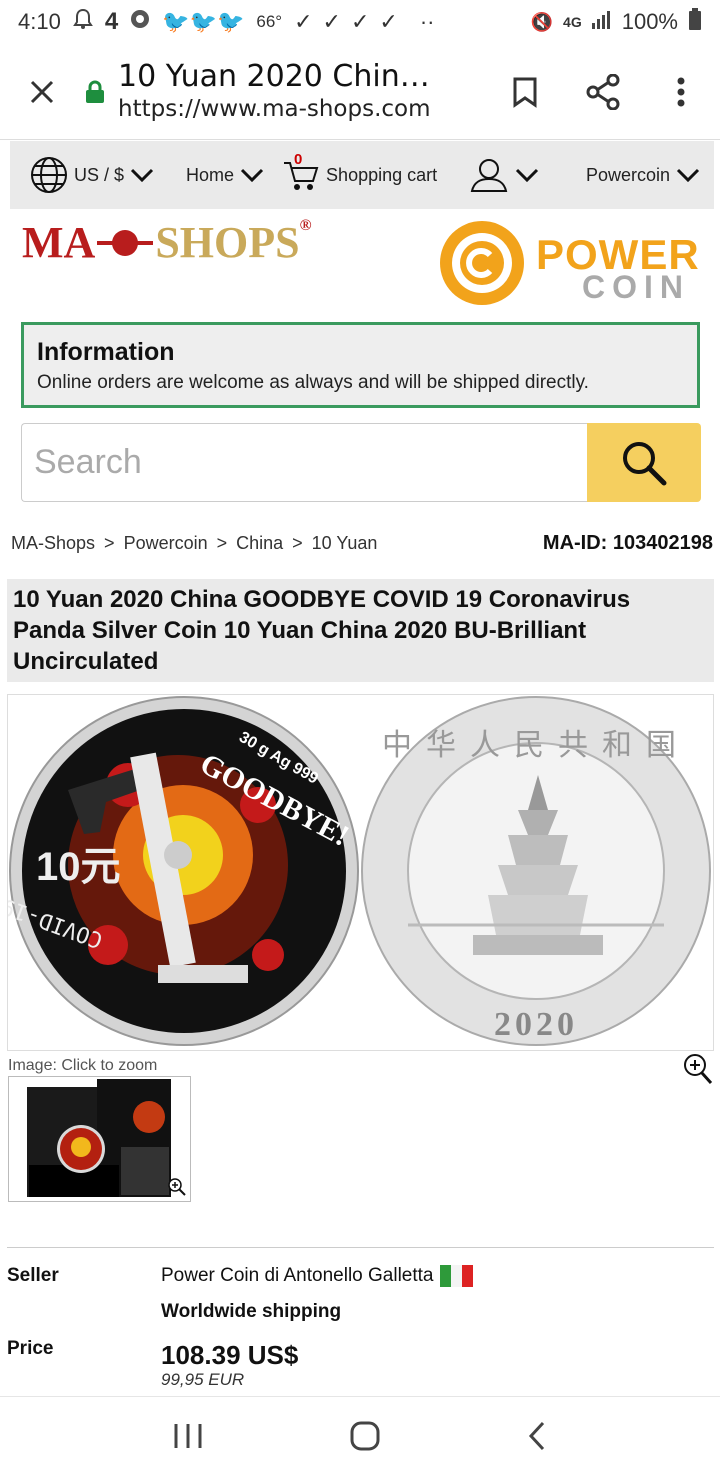  I want to click on twitter-icon: 🐦🐦🐦, so click(203, 21).